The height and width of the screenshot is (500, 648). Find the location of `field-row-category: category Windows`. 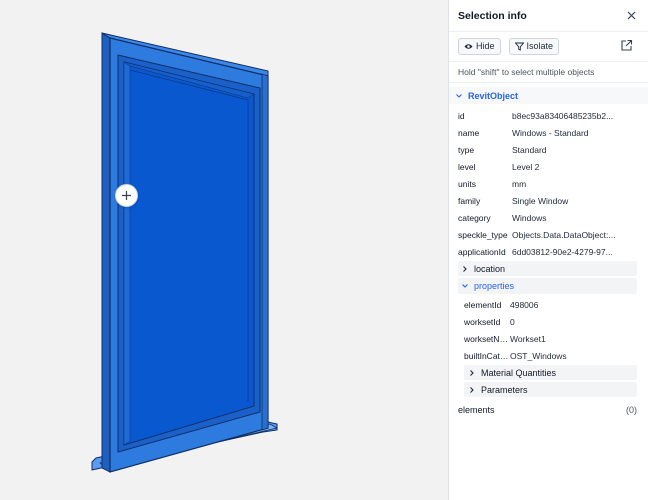

field-row-category: category Windows is located at coordinates (548, 217).